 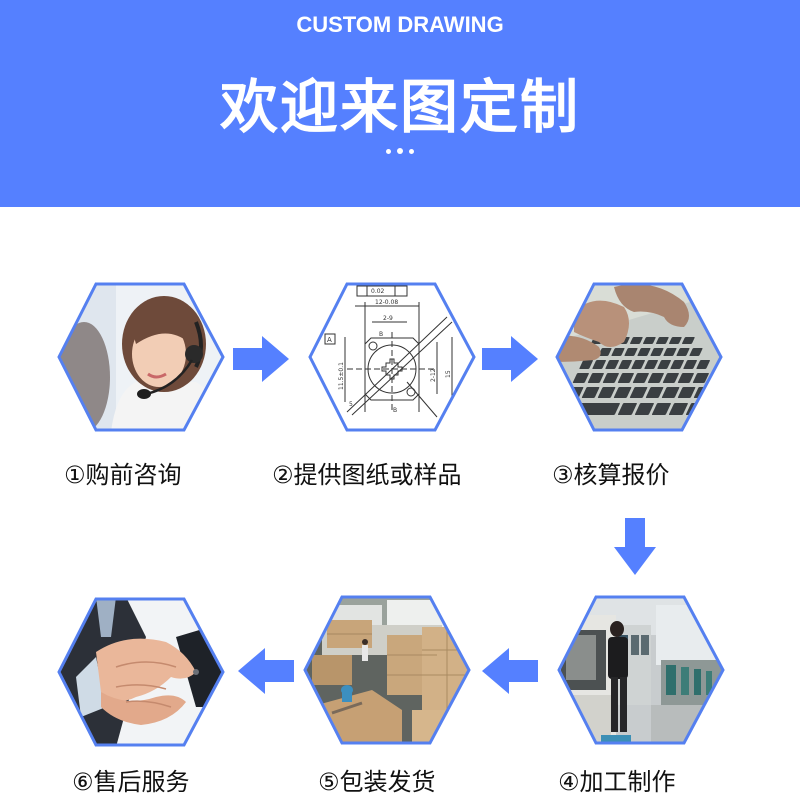 What do you see at coordinates (386, 302) in the screenshot?
I see `drawing-width-dim: 12-0.08` at bounding box center [386, 302].